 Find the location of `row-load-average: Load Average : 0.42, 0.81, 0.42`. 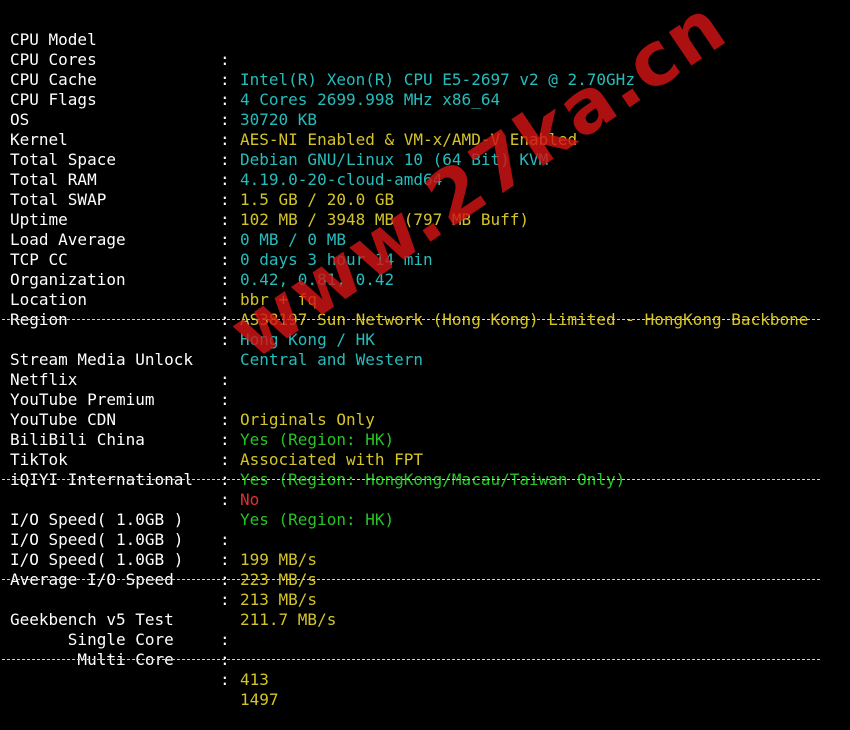

row-load-average: Load Average : 0.42, 0.81, 0.42 is located at coordinates (425, 249).